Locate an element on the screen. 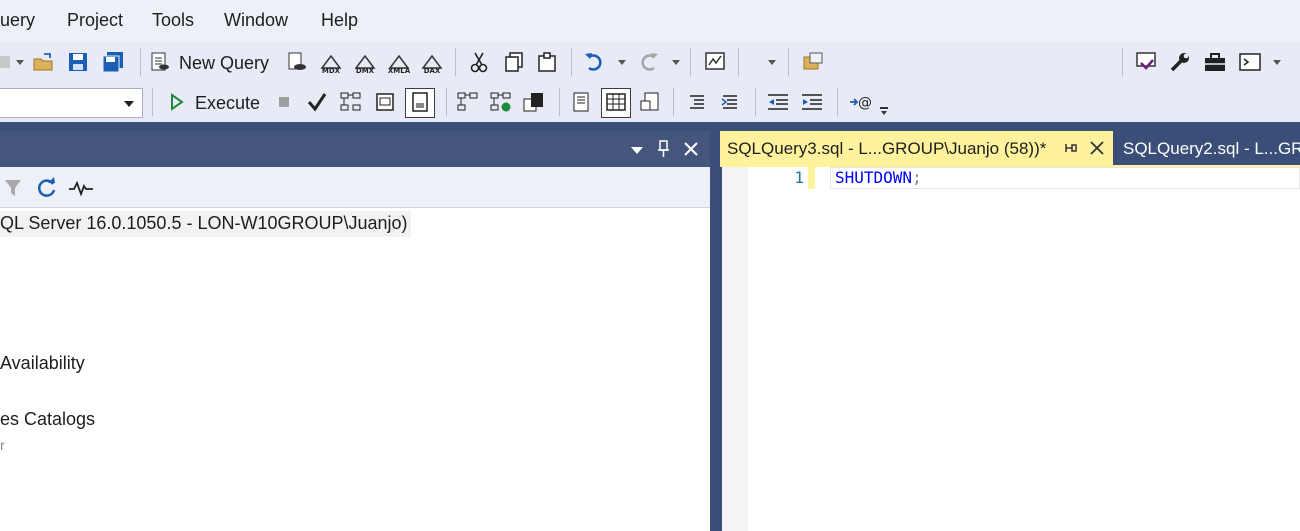 The height and width of the screenshot is (531, 1300). cut-icon is located at coordinates (479, 62).